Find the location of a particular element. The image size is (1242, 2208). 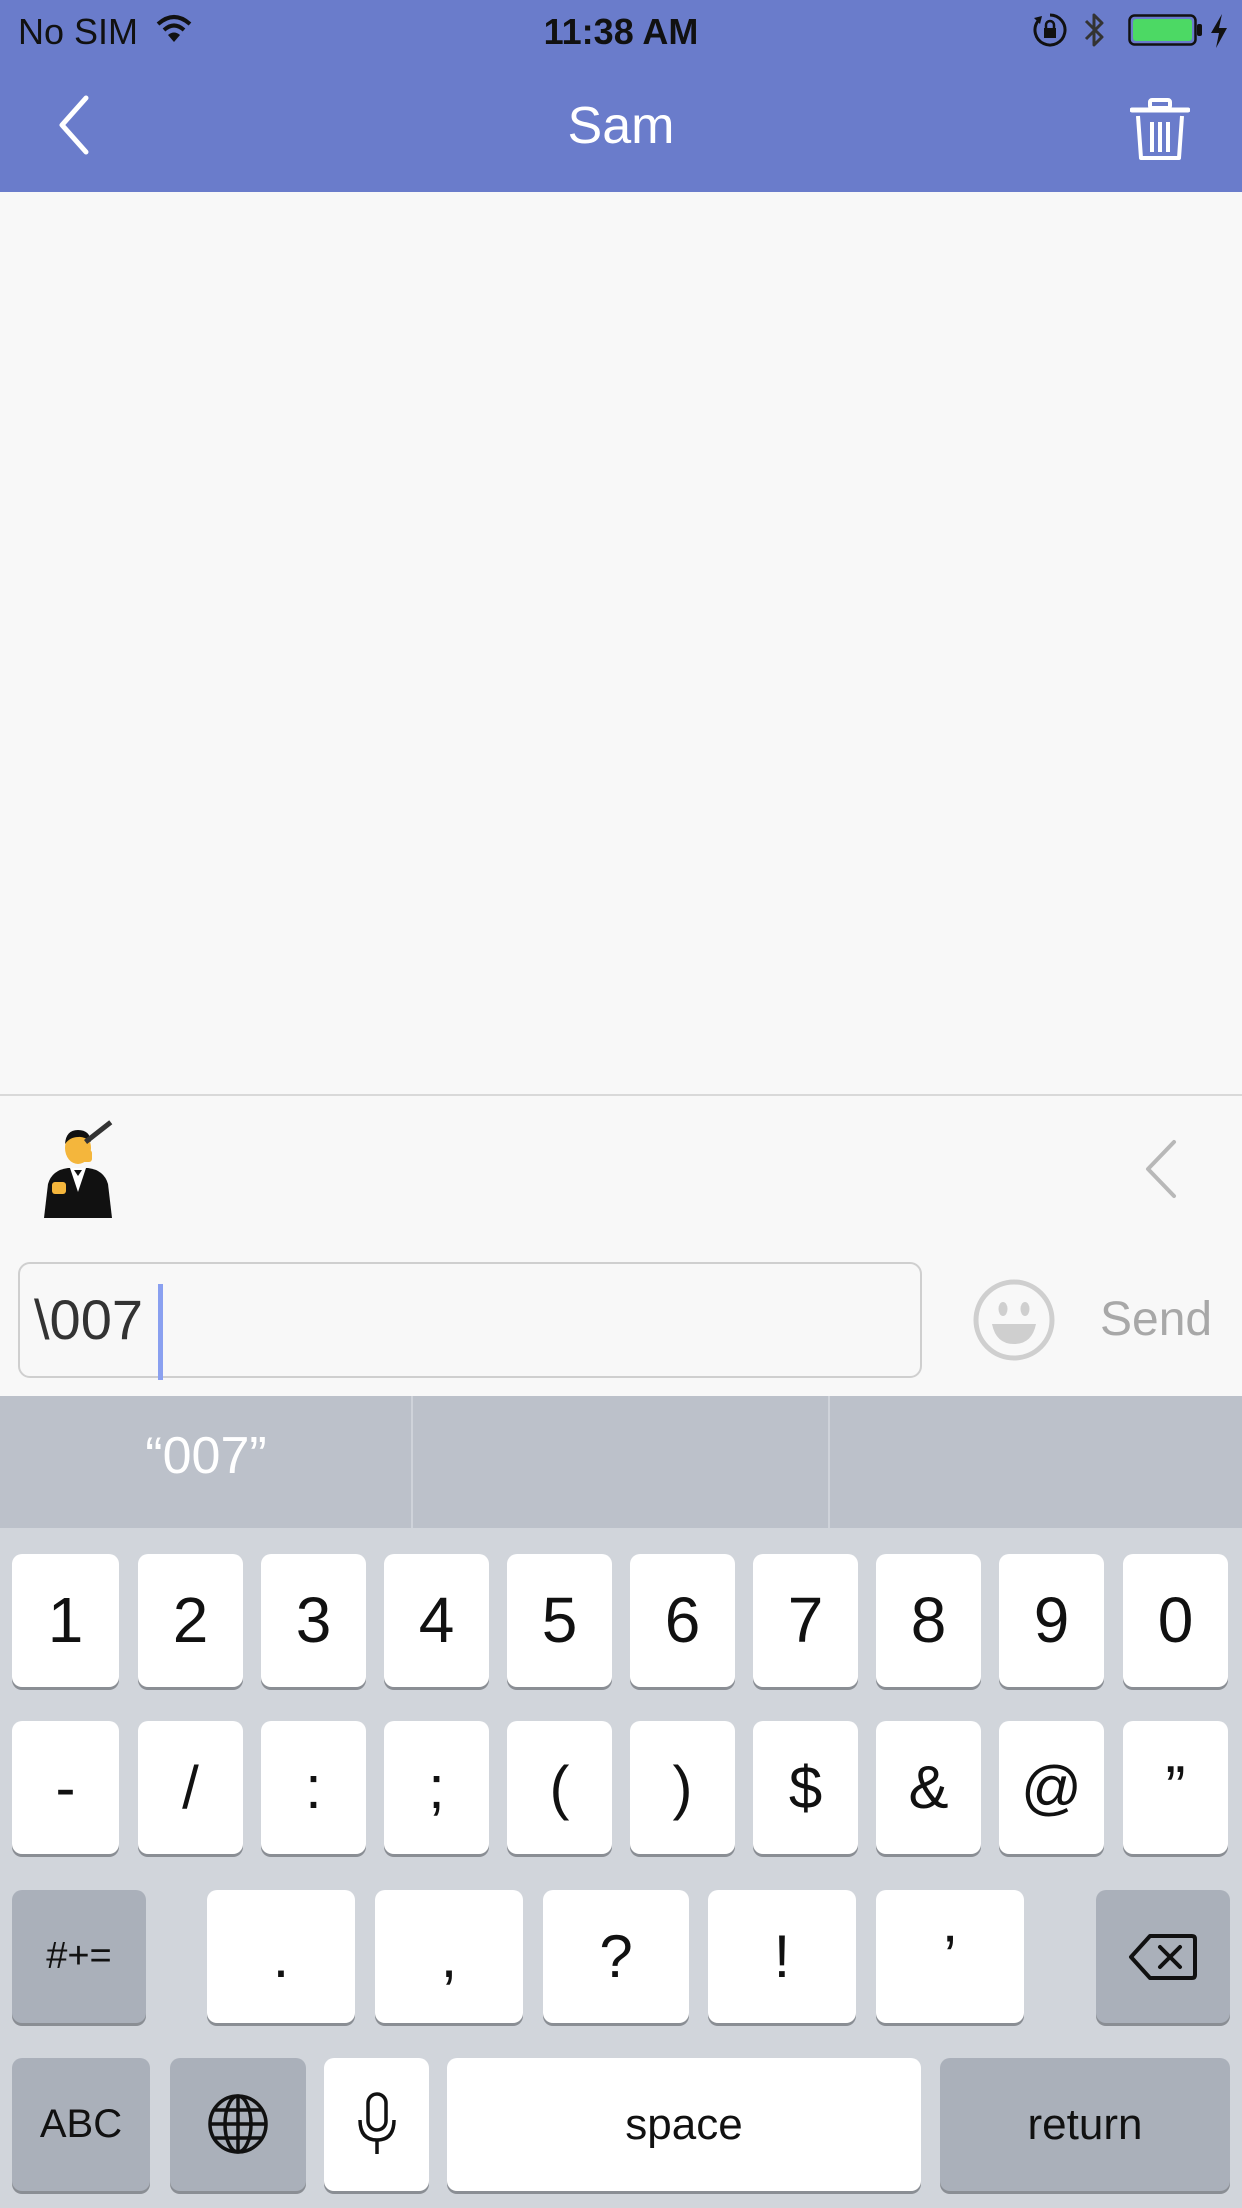

key-5: 5 is located at coordinates (559, 1620).